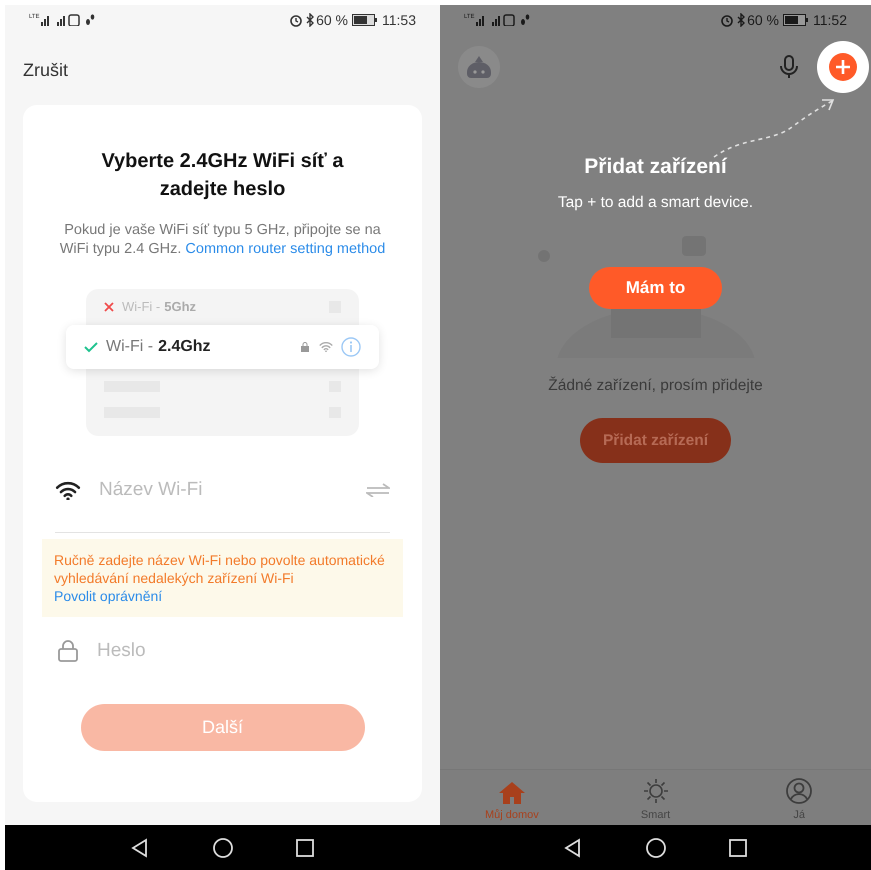 The width and height of the screenshot is (871, 870). Describe the element at coordinates (655, 167) in the screenshot. I see `hint-title: Přidat zařízení` at that location.